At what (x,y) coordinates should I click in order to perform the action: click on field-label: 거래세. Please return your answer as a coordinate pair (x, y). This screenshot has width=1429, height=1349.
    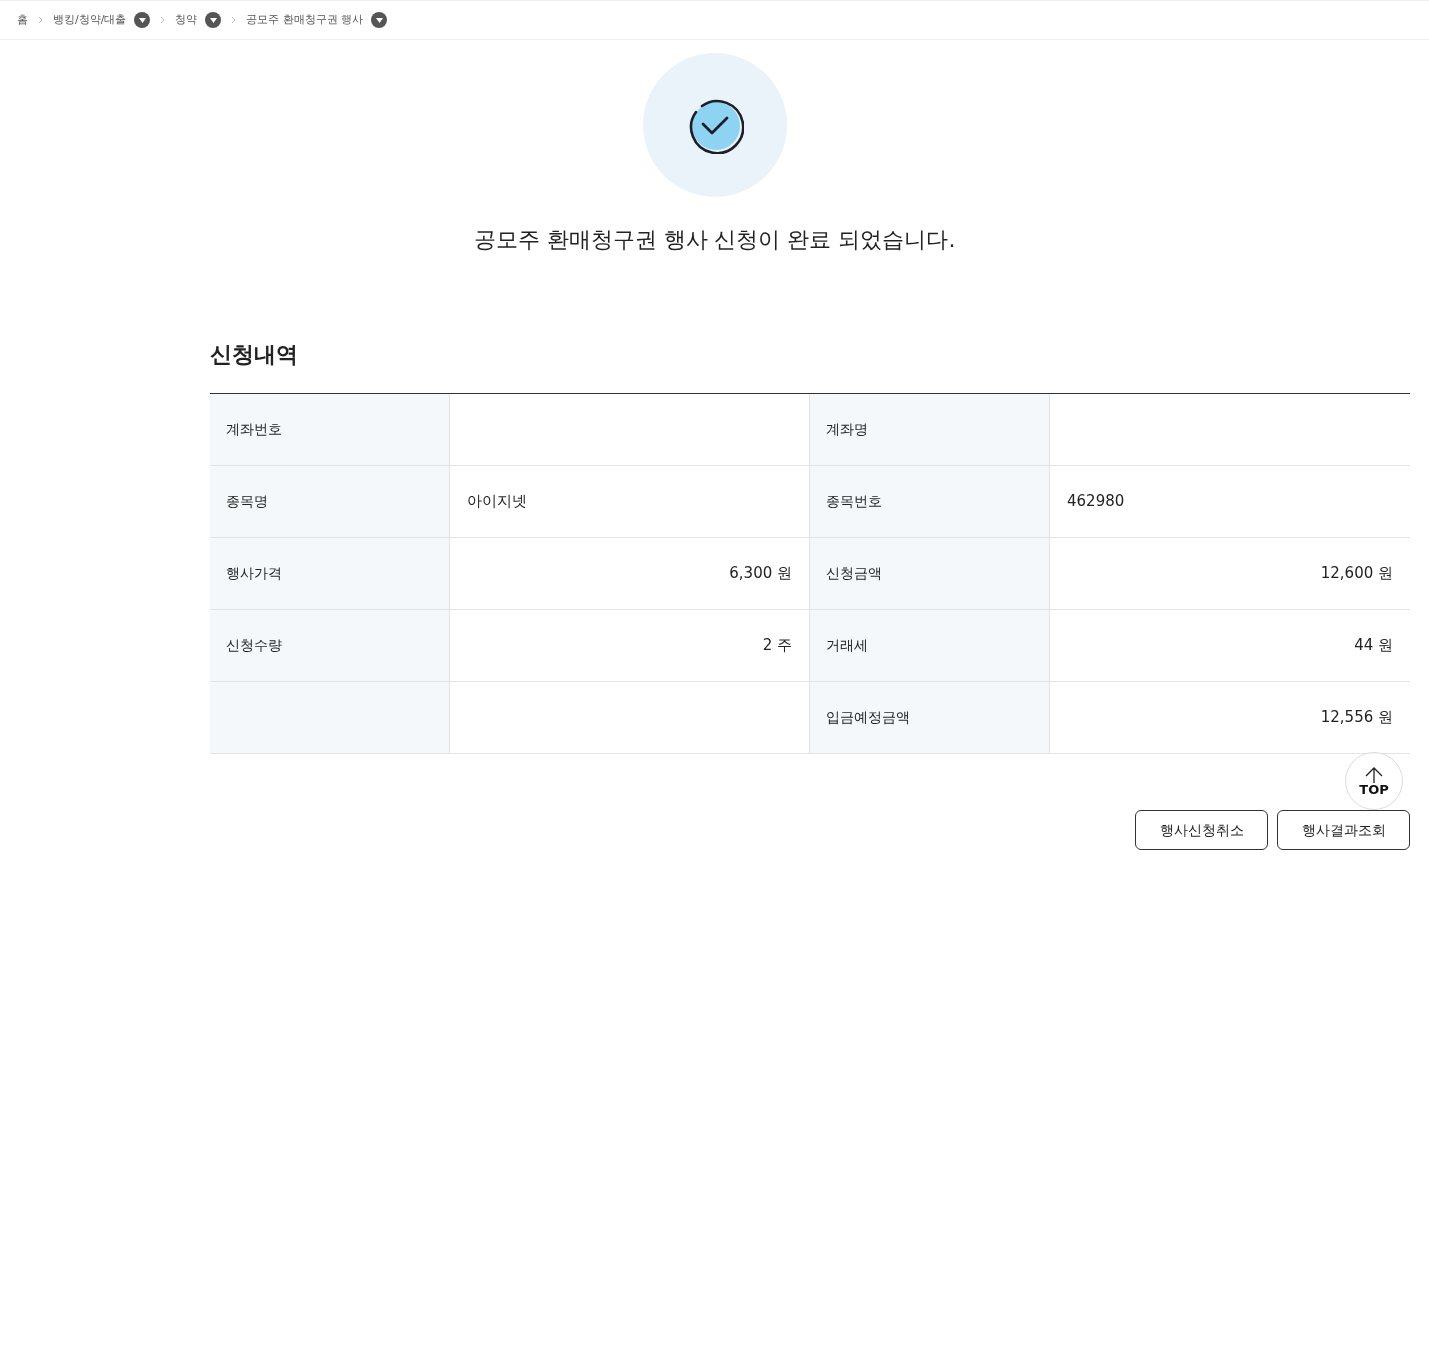
    Looking at the image, I should click on (930, 645).